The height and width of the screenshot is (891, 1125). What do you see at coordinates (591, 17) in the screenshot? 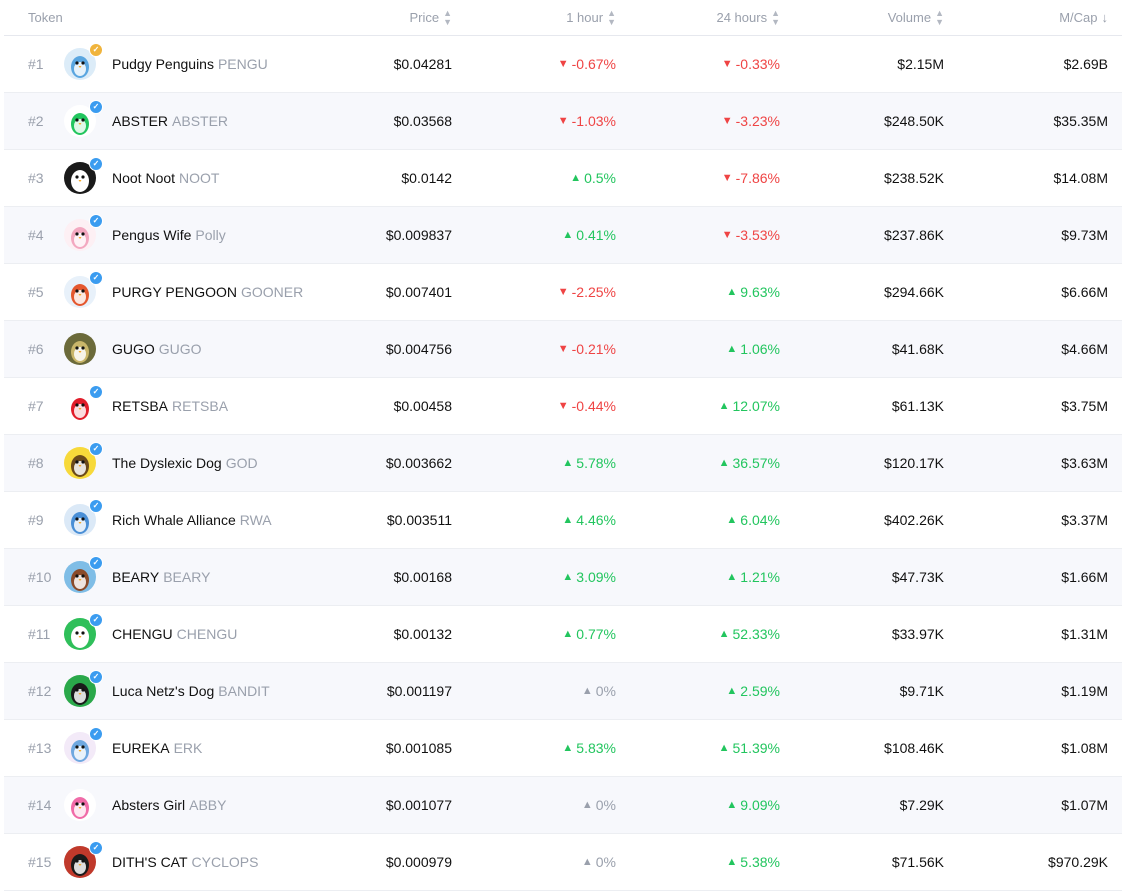
I see `header-1-hour: 1 hour ▲ ▼` at bounding box center [591, 17].